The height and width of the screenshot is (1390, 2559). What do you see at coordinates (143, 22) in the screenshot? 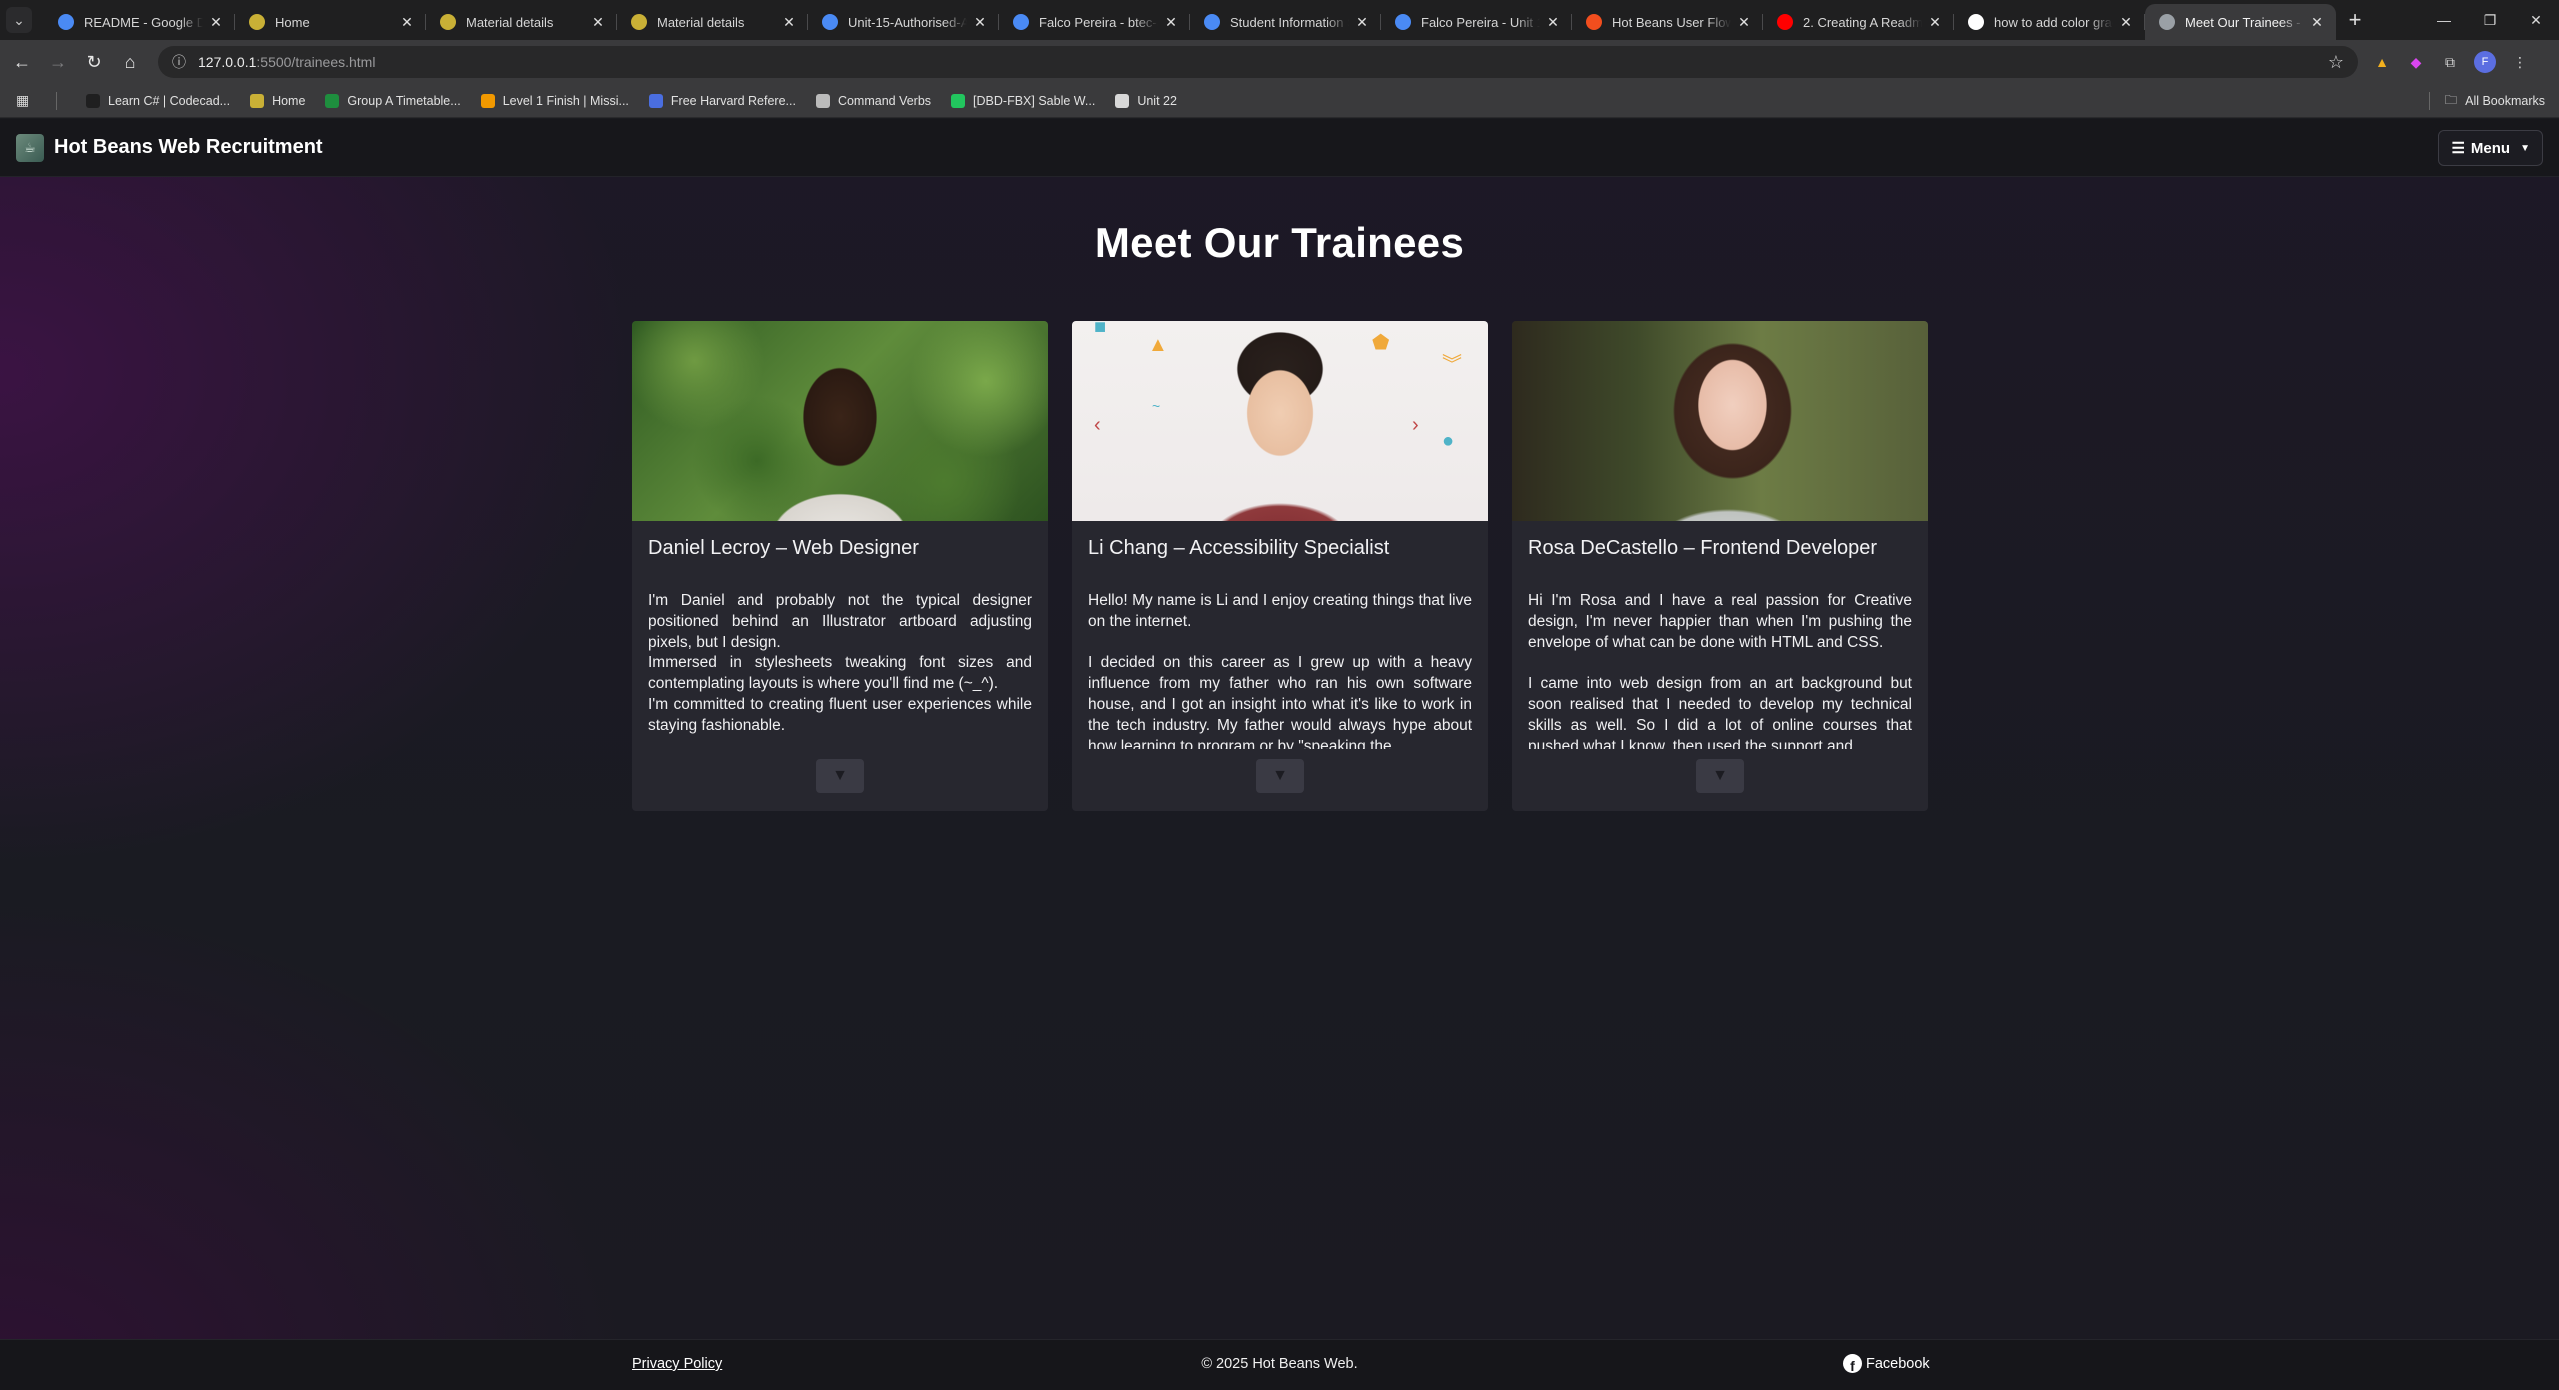
I see `tab-title: README - Google Docs` at bounding box center [143, 22].